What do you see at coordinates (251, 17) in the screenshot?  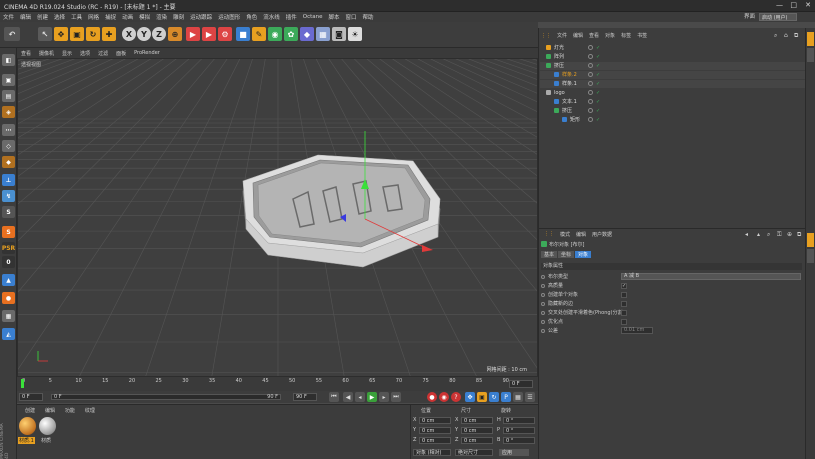 I see `menu-character: 角色` at bounding box center [251, 17].